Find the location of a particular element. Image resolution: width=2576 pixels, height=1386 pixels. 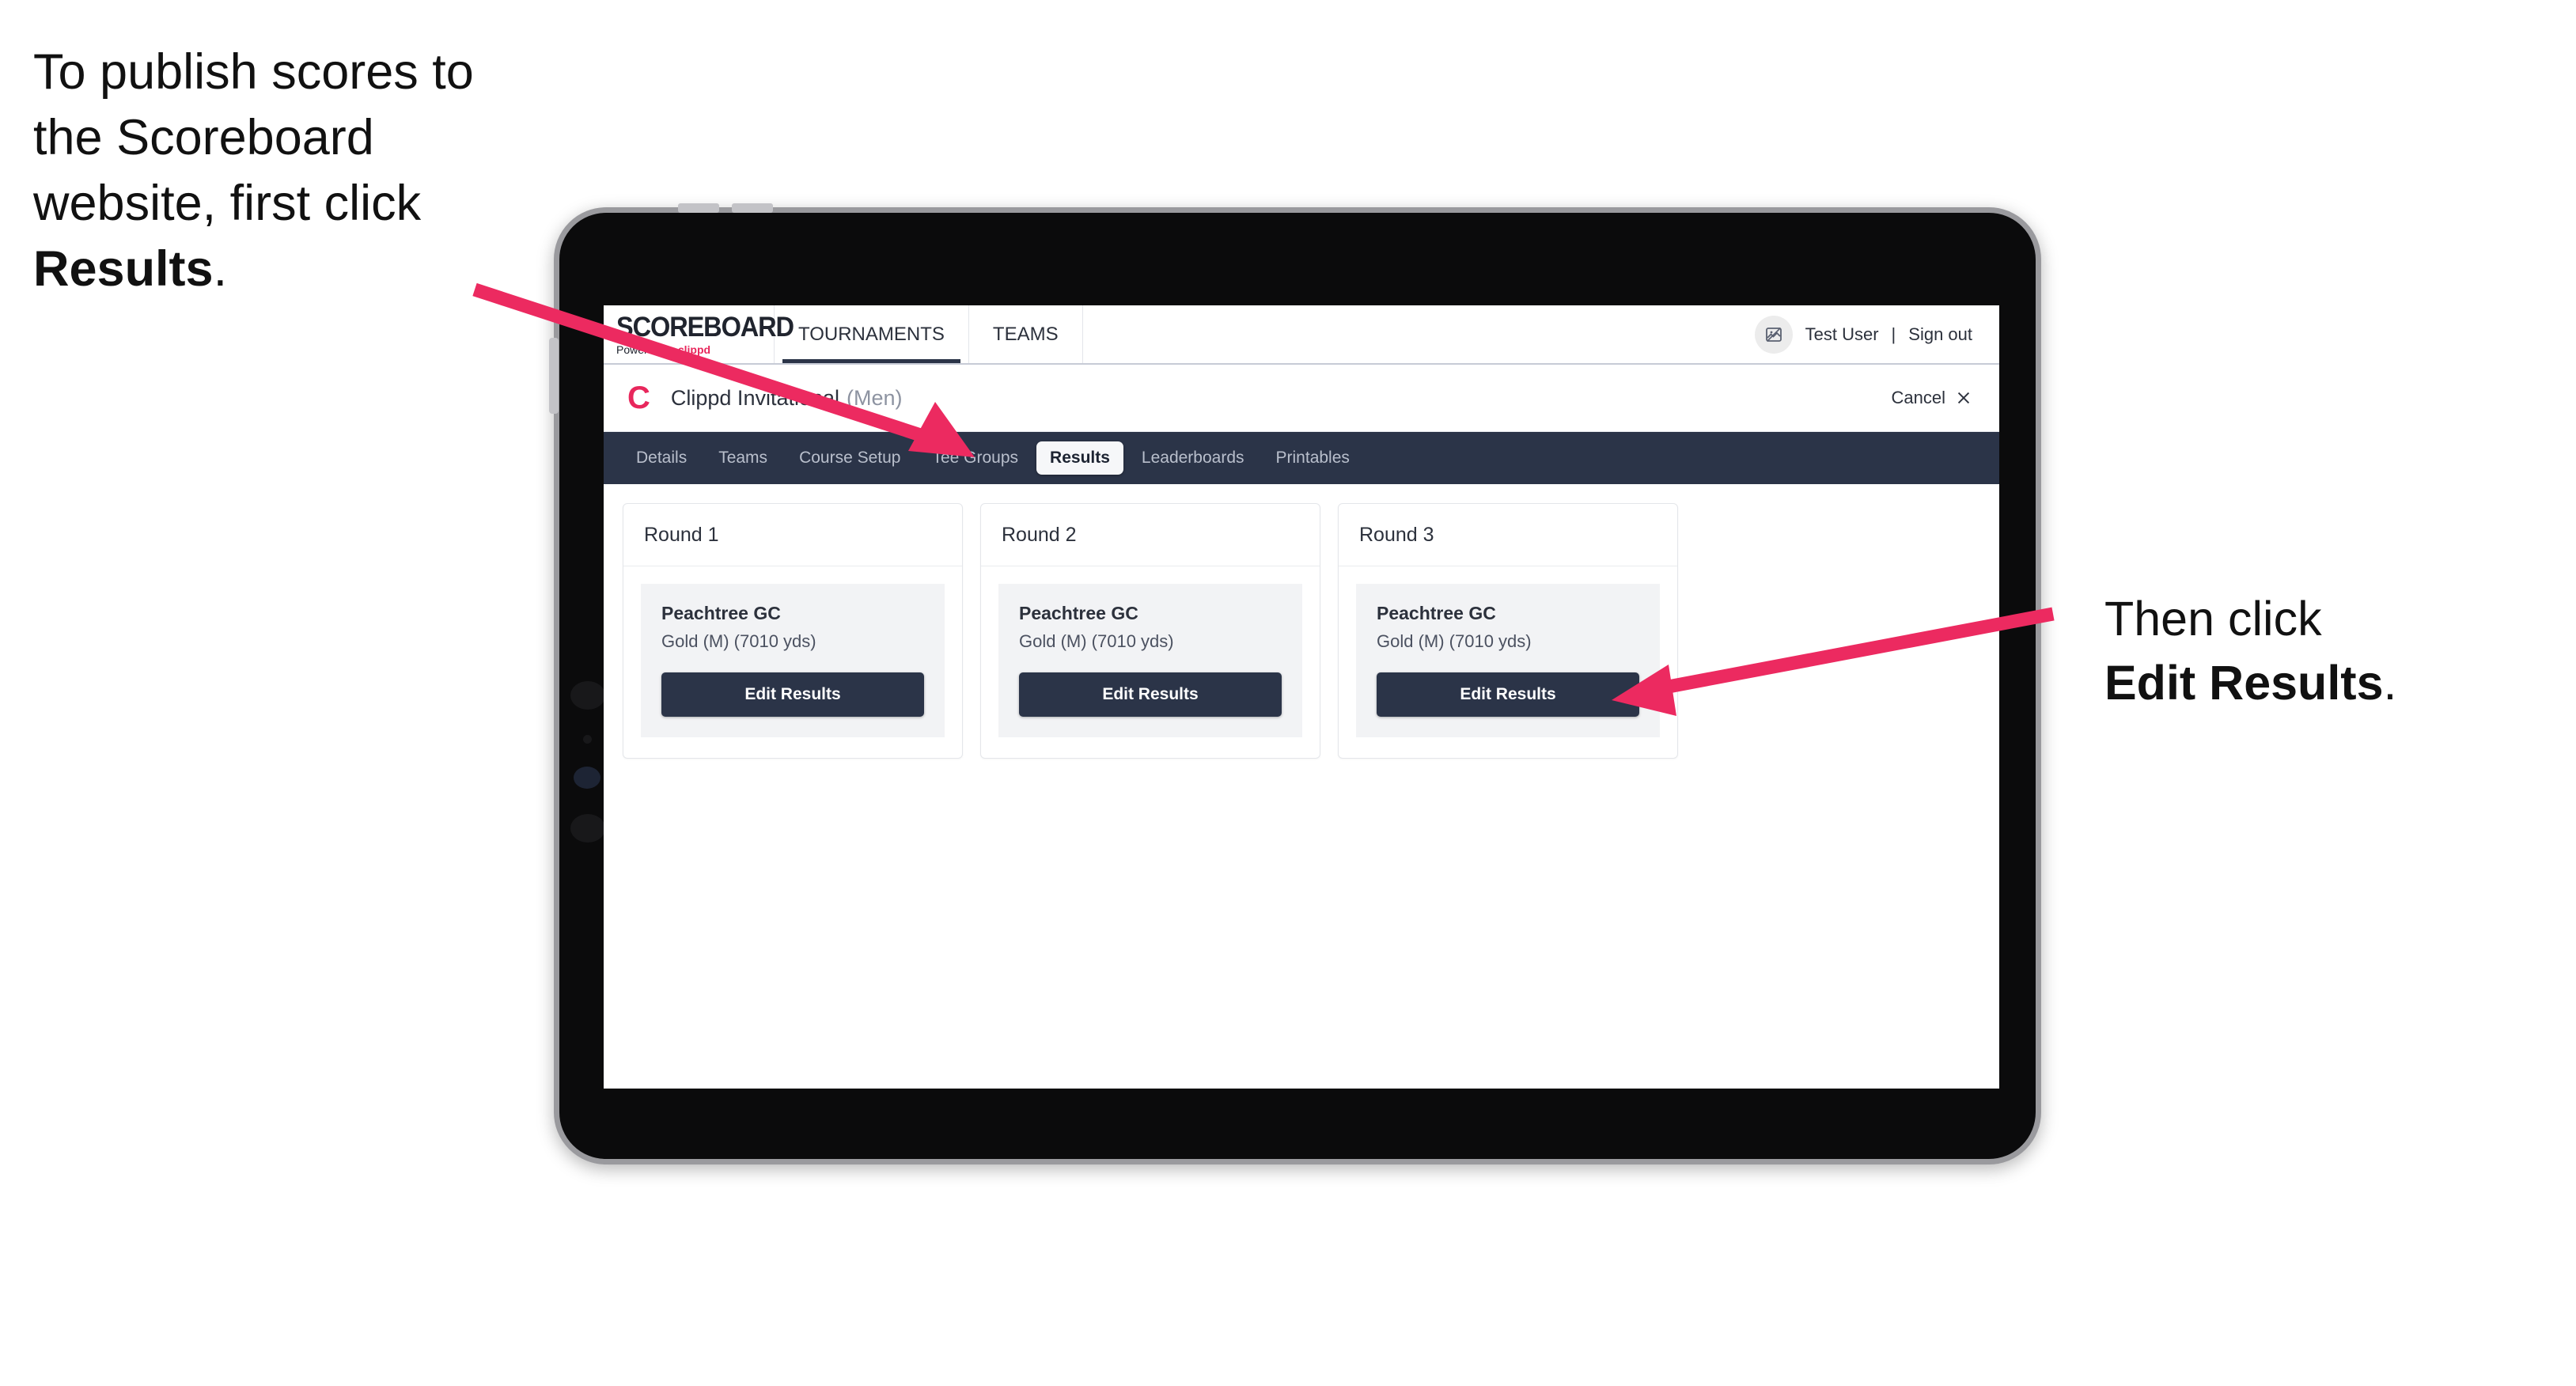

camera-lens-secondary-icon is located at coordinates (587, 778).